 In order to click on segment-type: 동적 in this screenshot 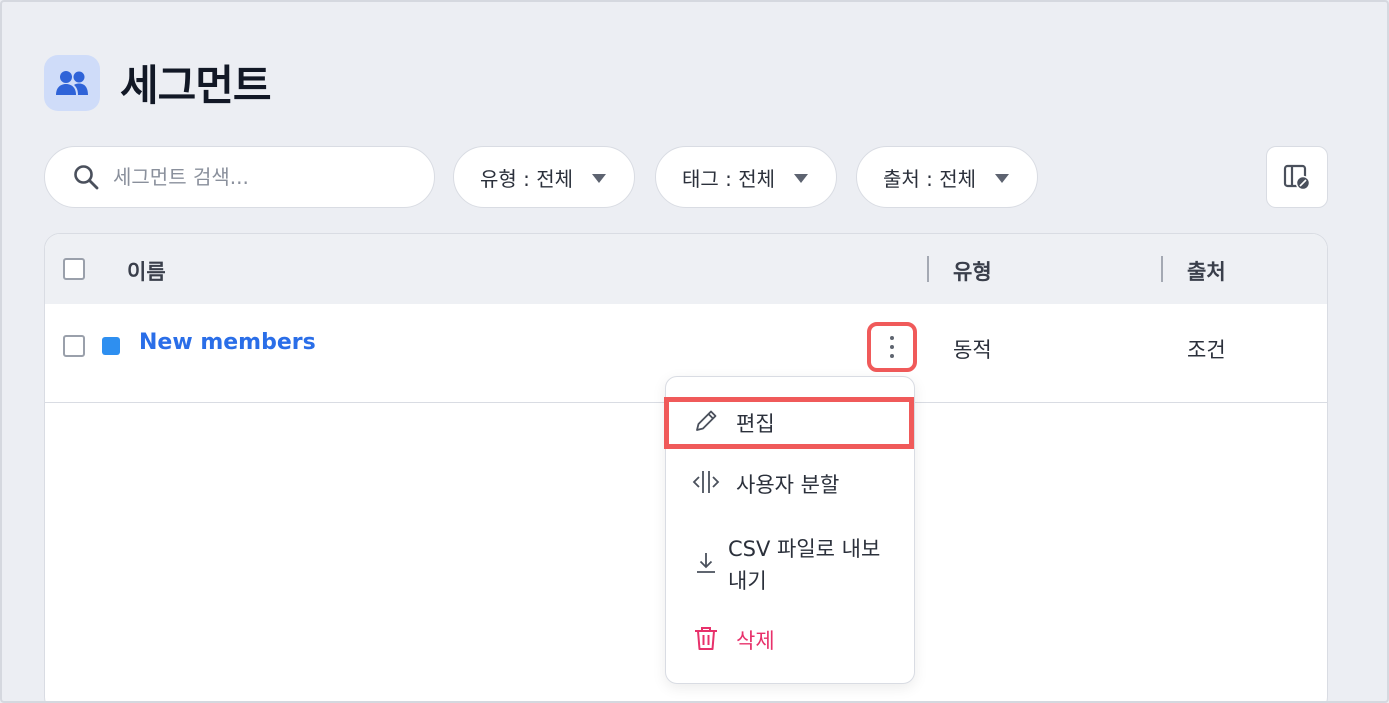, I will do `click(972, 350)`.